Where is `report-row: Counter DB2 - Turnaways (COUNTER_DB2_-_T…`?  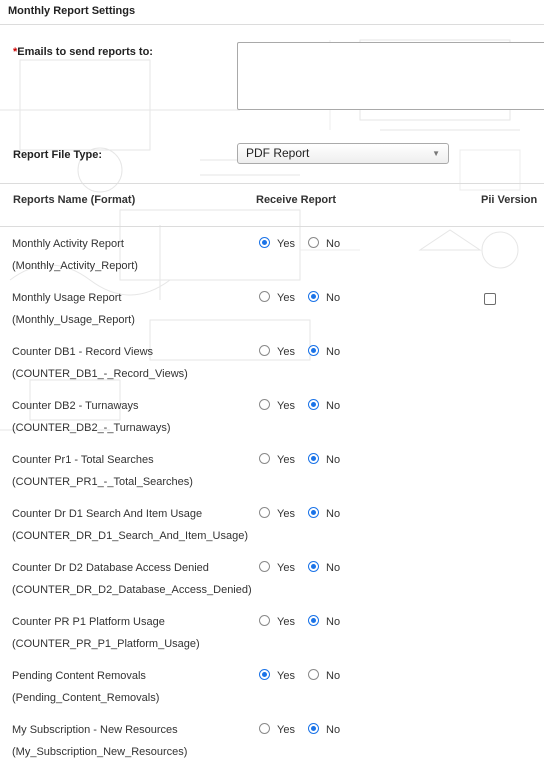
report-row: Counter DB2 - Turnaways (COUNTER_DB2_-_T… is located at coordinates (272, 416).